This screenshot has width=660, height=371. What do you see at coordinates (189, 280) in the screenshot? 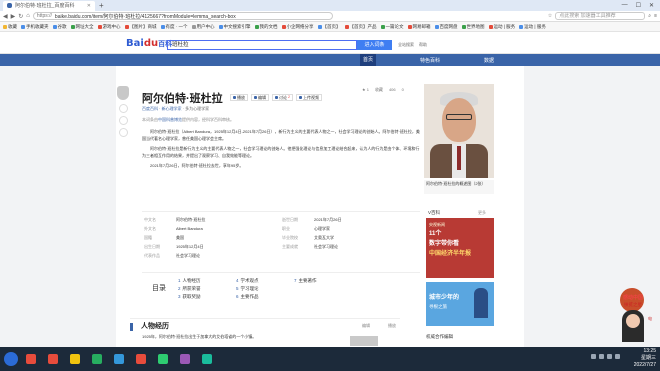
I see `toc-item: 1 人物经历` at bounding box center [189, 280].